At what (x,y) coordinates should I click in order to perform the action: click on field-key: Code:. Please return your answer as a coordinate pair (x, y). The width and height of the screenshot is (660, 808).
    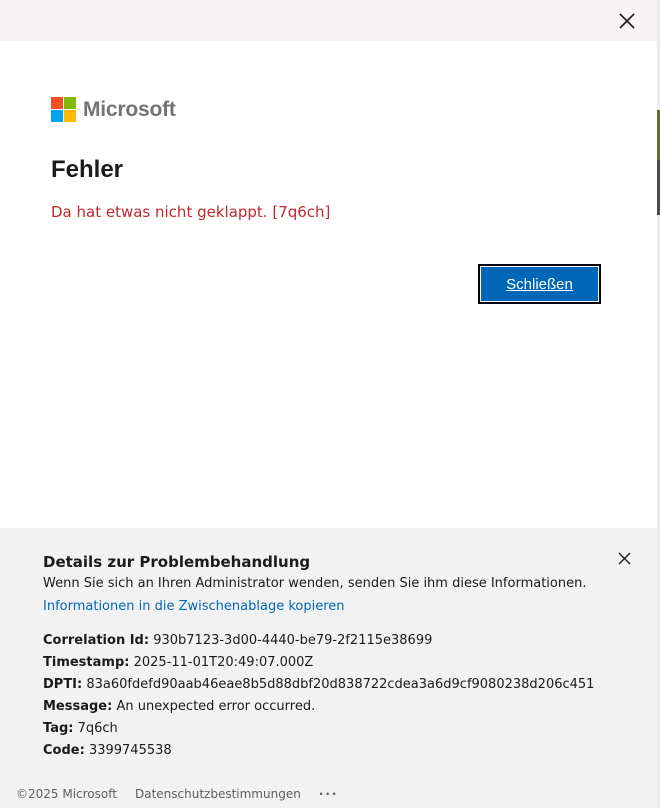
    Looking at the image, I should click on (64, 750).